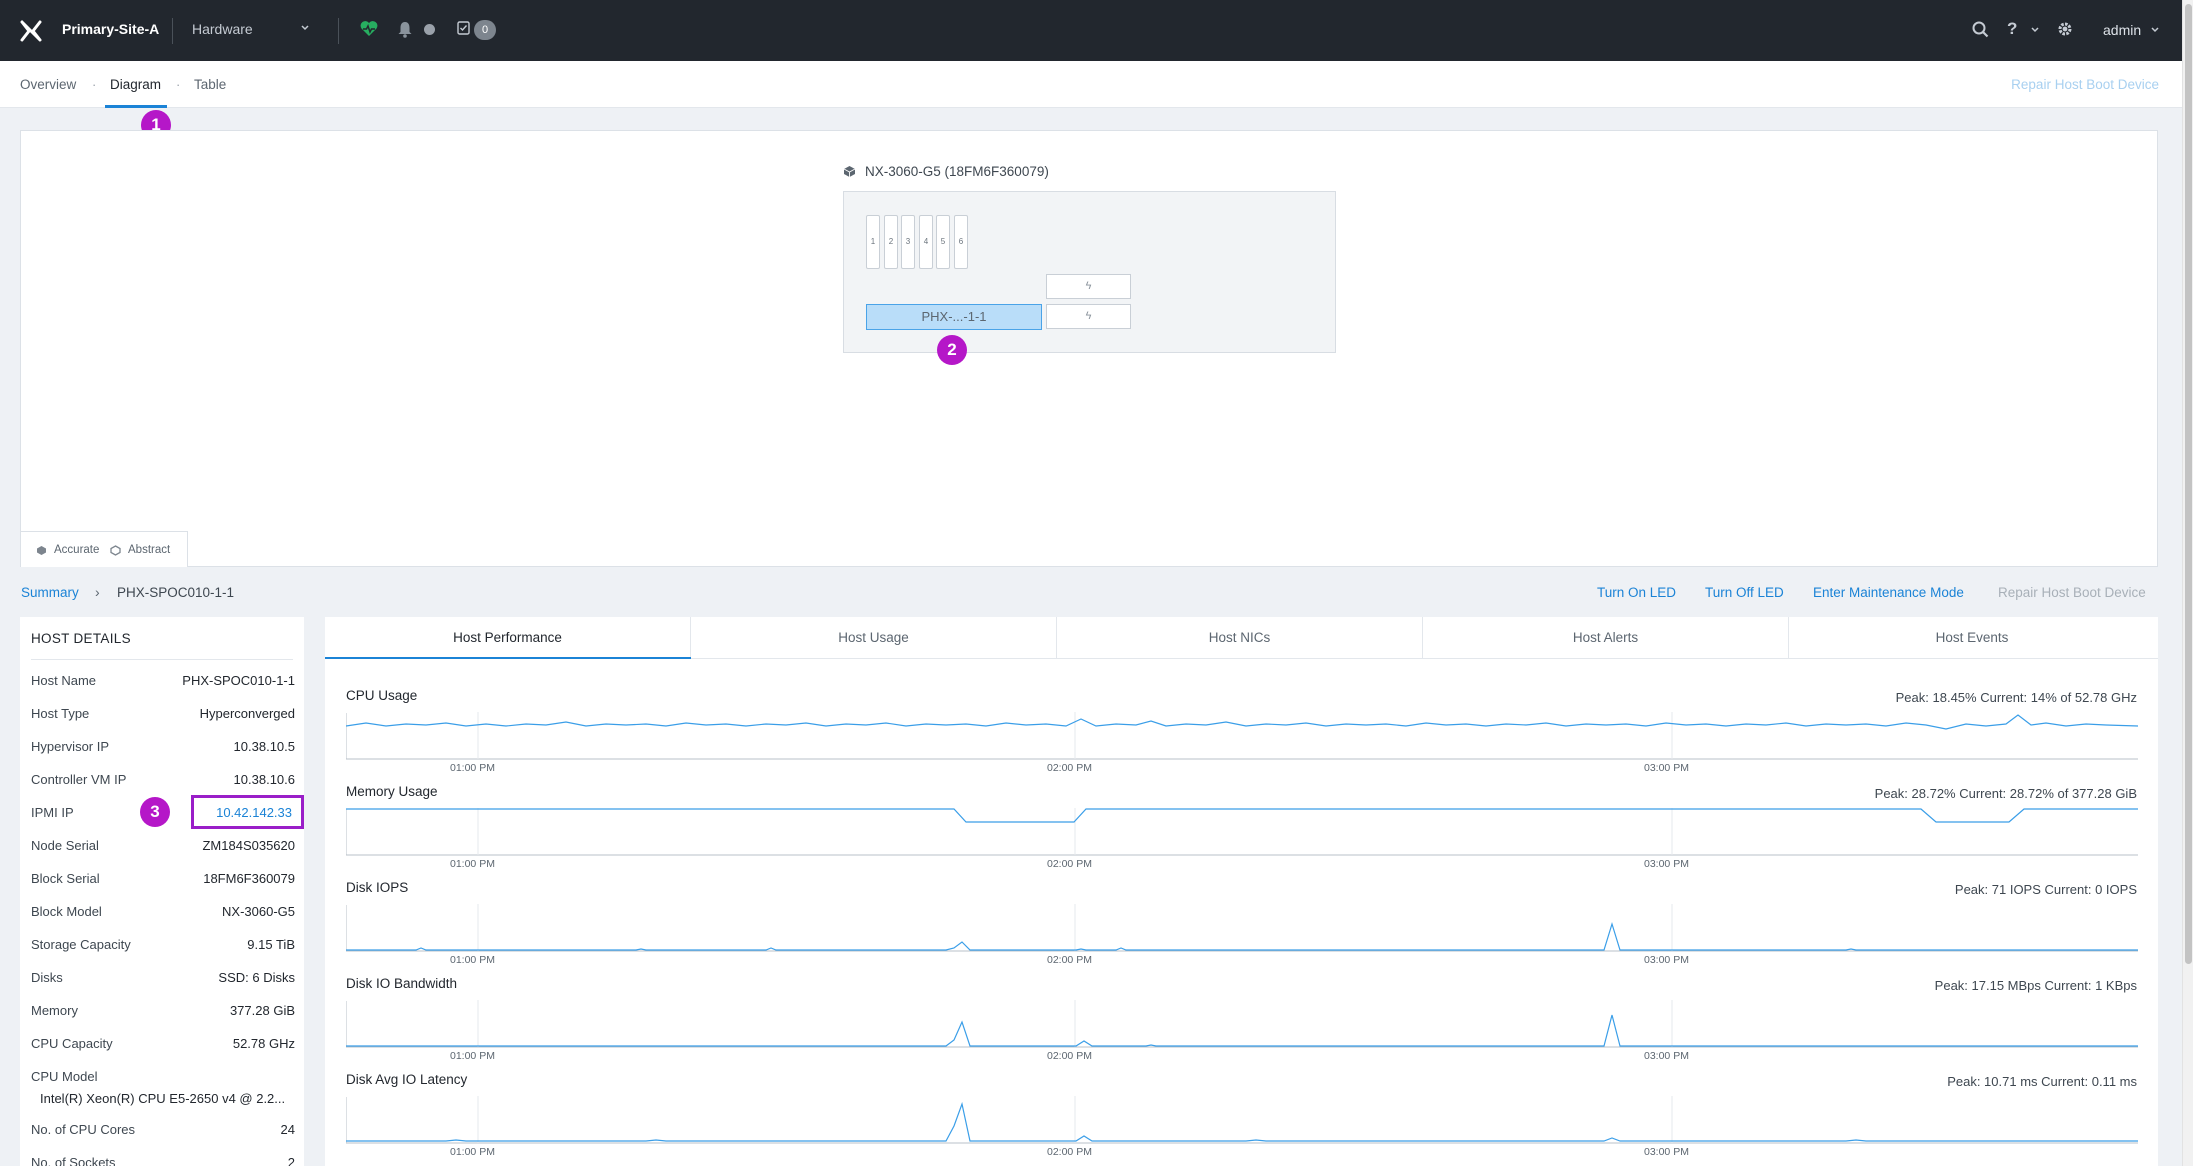 This screenshot has width=2193, height=1166. Describe the element at coordinates (2188, 484) in the screenshot. I see `scrollbar-thumb` at that location.